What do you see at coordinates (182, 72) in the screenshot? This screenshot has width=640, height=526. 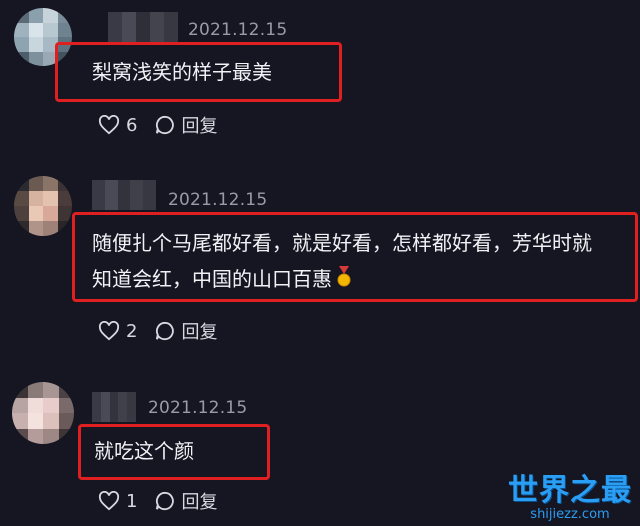 I see `comment-text: 梨窝浅笑的样子最美` at bounding box center [182, 72].